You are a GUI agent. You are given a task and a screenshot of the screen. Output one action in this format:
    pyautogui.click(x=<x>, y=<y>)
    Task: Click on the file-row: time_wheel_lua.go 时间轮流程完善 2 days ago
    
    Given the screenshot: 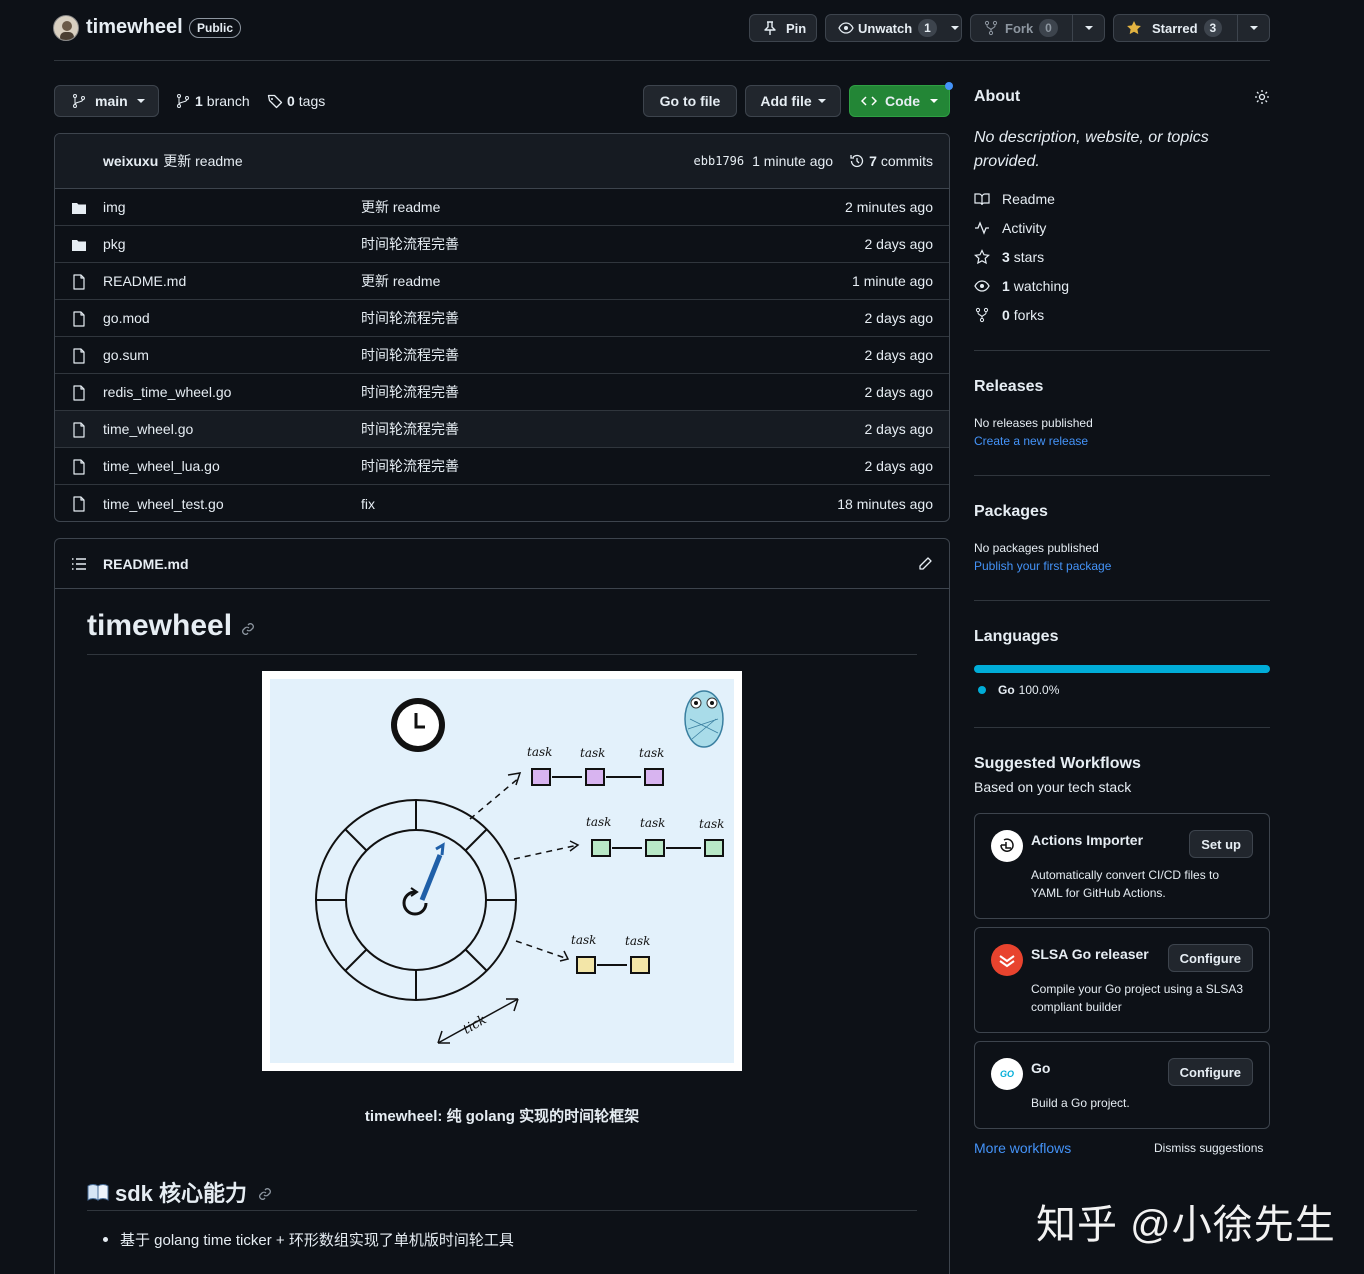 What is the action you would take?
    pyautogui.click(x=502, y=466)
    